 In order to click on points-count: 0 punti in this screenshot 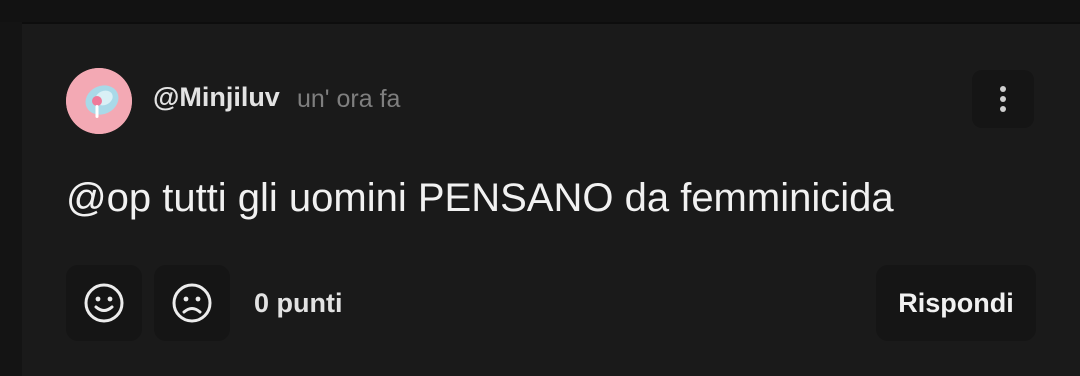, I will do `click(298, 303)`.